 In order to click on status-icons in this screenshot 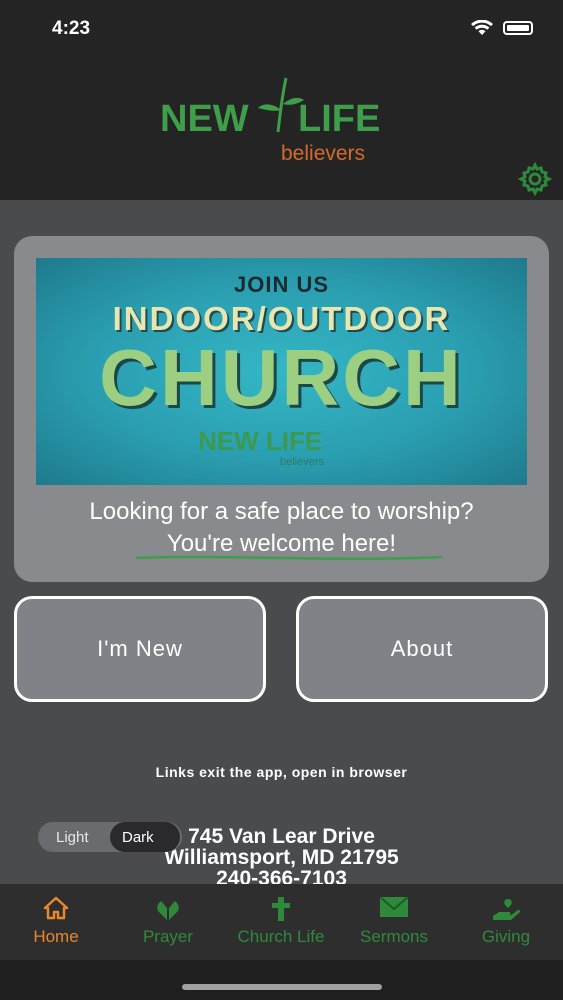, I will do `click(502, 28)`.